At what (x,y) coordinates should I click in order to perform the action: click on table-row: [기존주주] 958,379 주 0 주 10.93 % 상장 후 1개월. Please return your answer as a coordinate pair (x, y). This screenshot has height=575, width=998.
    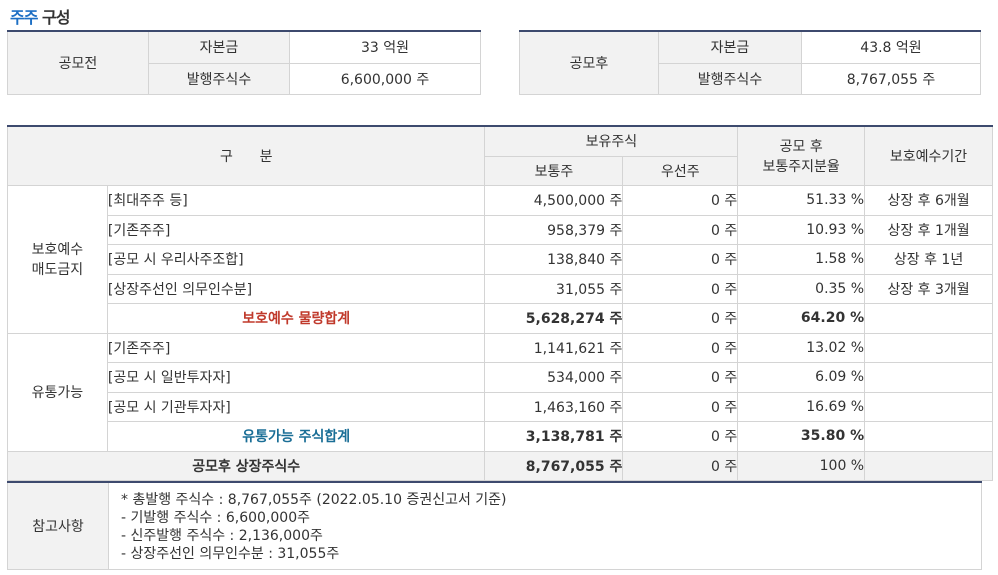
    Looking at the image, I should click on (500, 229).